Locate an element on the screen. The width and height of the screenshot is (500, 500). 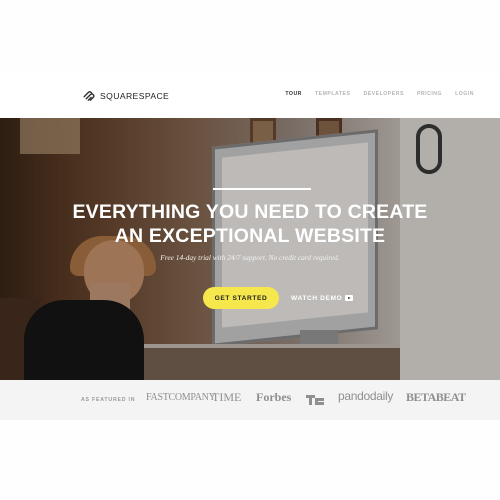
headline-line-2: AN EXCEPTIONAL WEBSITE is located at coordinates (250, 236).